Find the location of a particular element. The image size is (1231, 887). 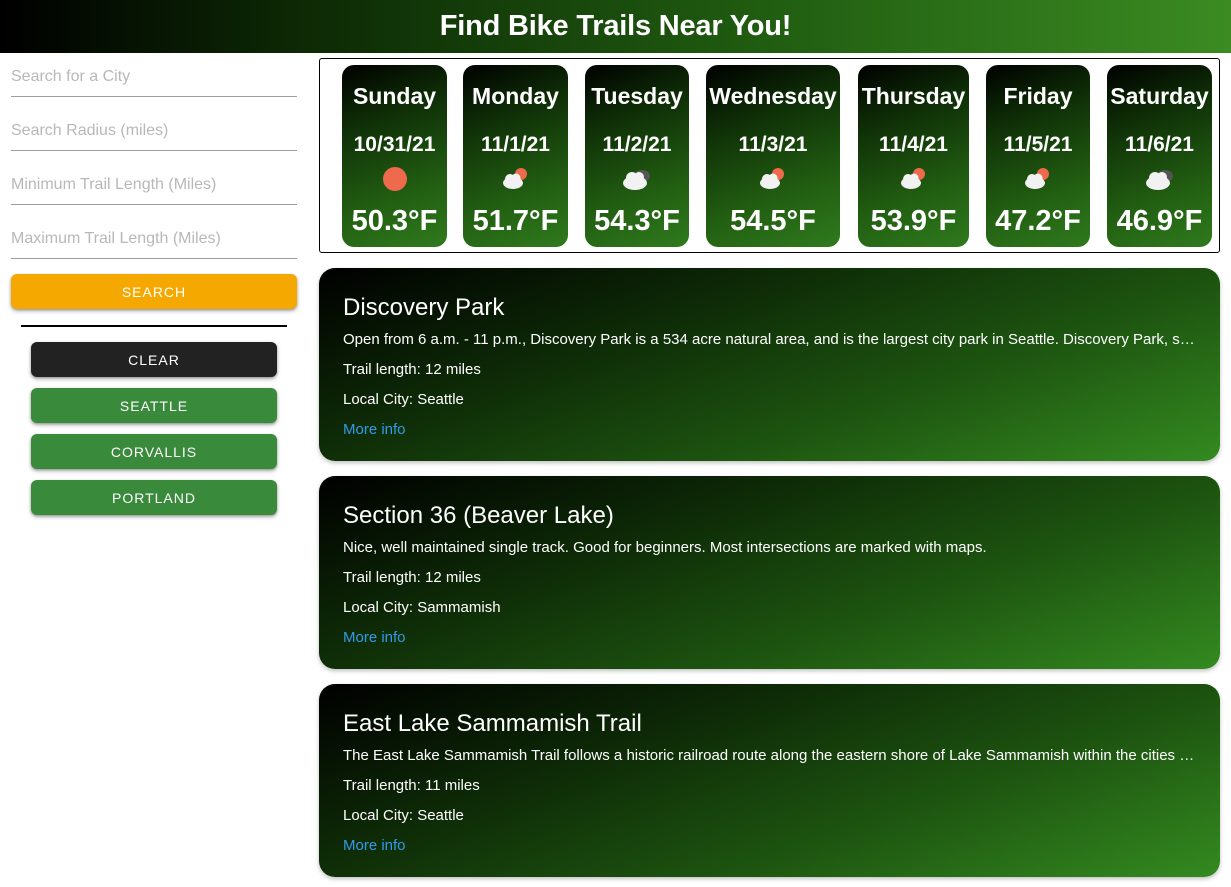

trail-name: Discovery Park is located at coordinates (424, 307).